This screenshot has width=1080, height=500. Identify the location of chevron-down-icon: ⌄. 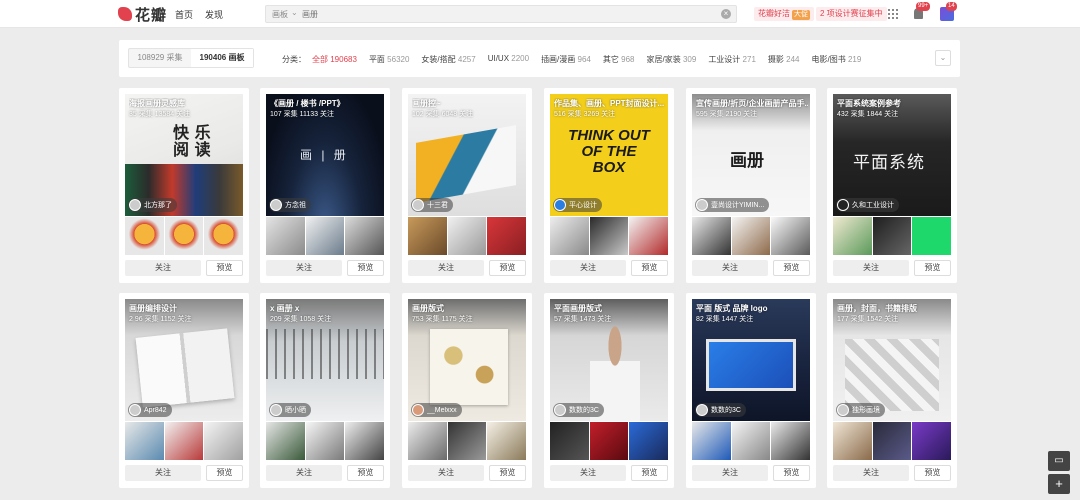
(294, 12).